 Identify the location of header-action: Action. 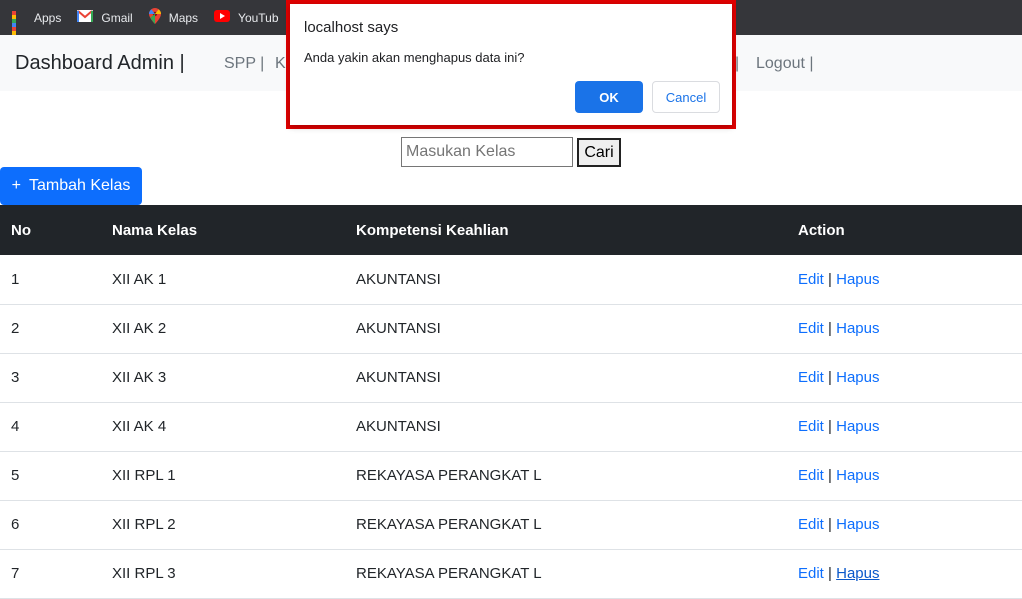
(821, 230).